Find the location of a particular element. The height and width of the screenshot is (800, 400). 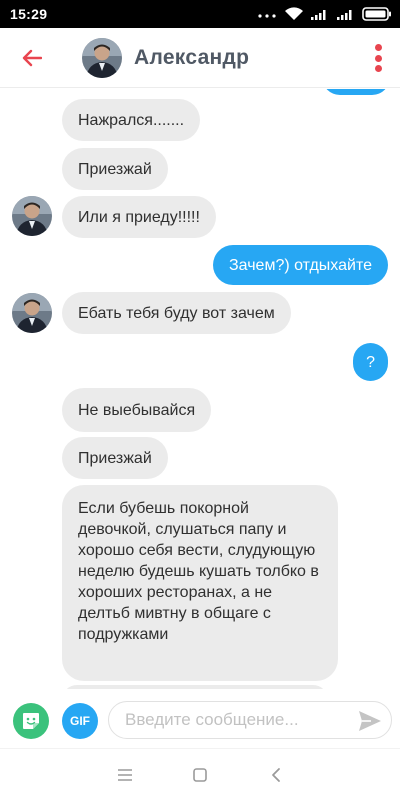

incoming-message: Ебать тебя буду вот зачем is located at coordinates (176, 313).